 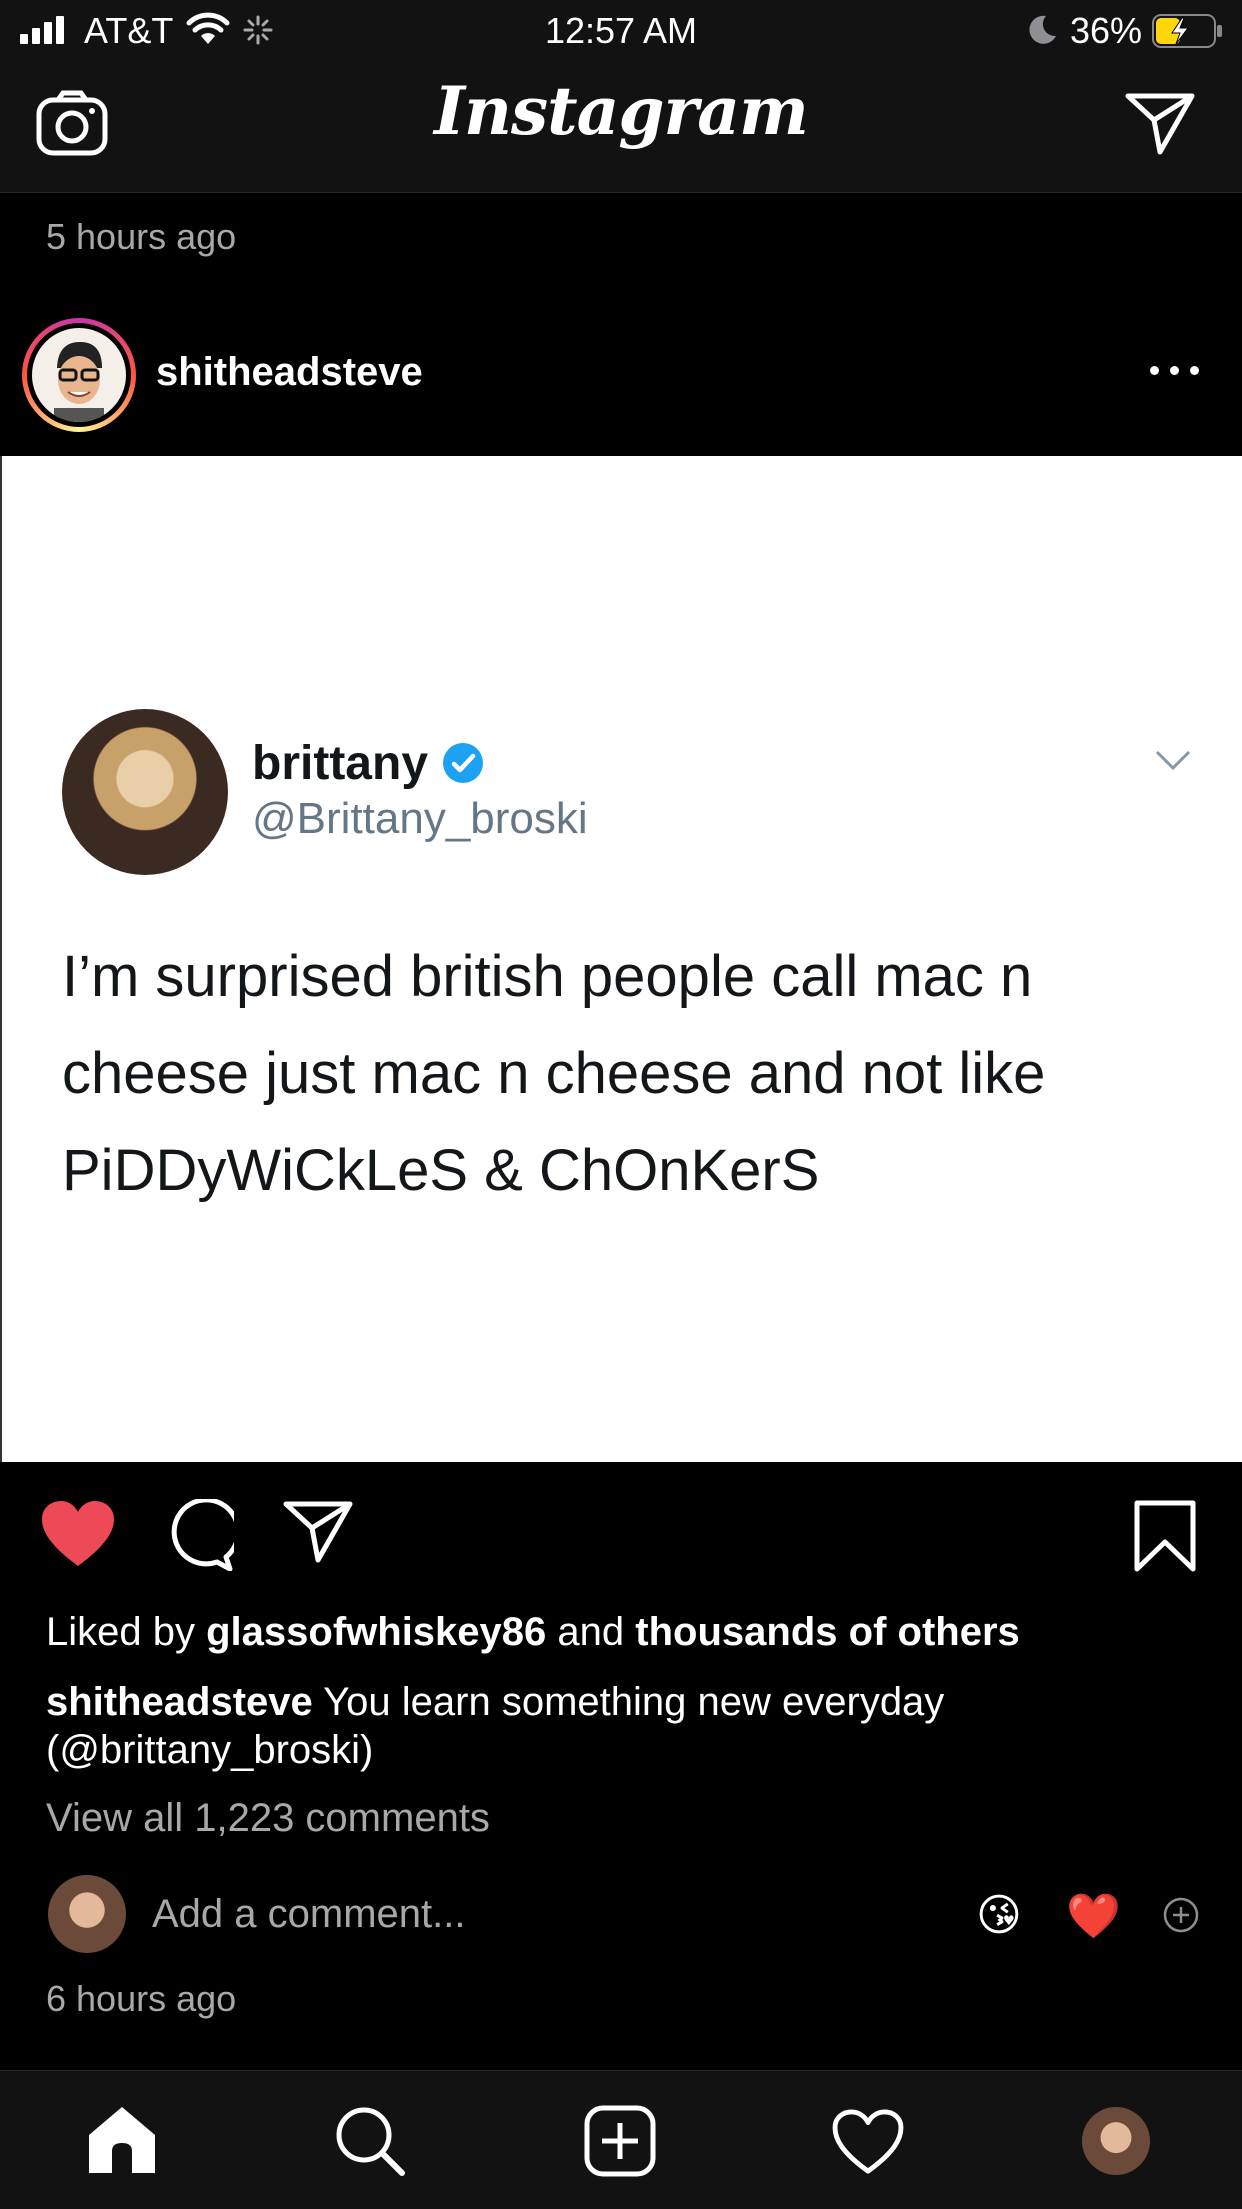 What do you see at coordinates (1165, 1536) in the screenshot?
I see `bookmark-icon` at bounding box center [1165, 1536].